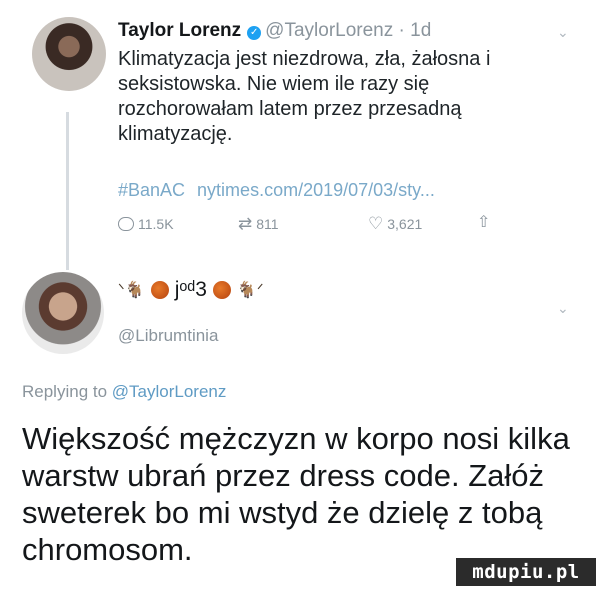 The width and height of the screenshot is (600, 591). I want to click on reply-author-name: ᐠ🐐 jᵒᵈ3 🐐ᐟ, so click(191, 290).